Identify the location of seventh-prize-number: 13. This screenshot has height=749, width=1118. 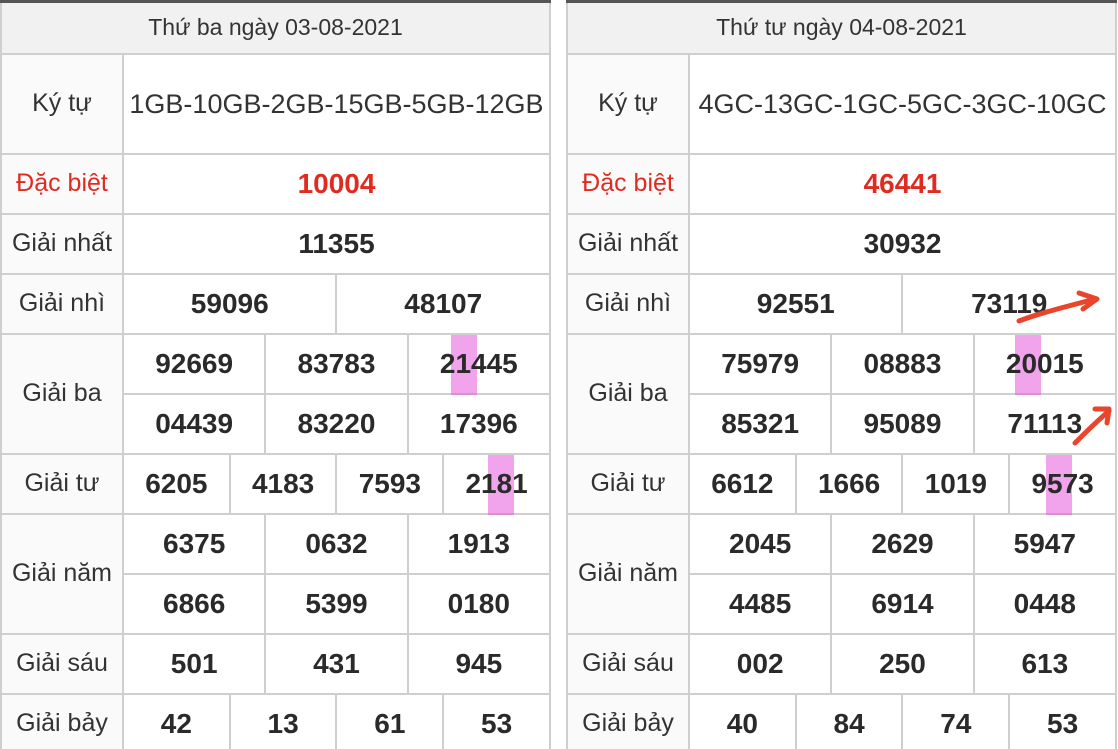
(283, 720).